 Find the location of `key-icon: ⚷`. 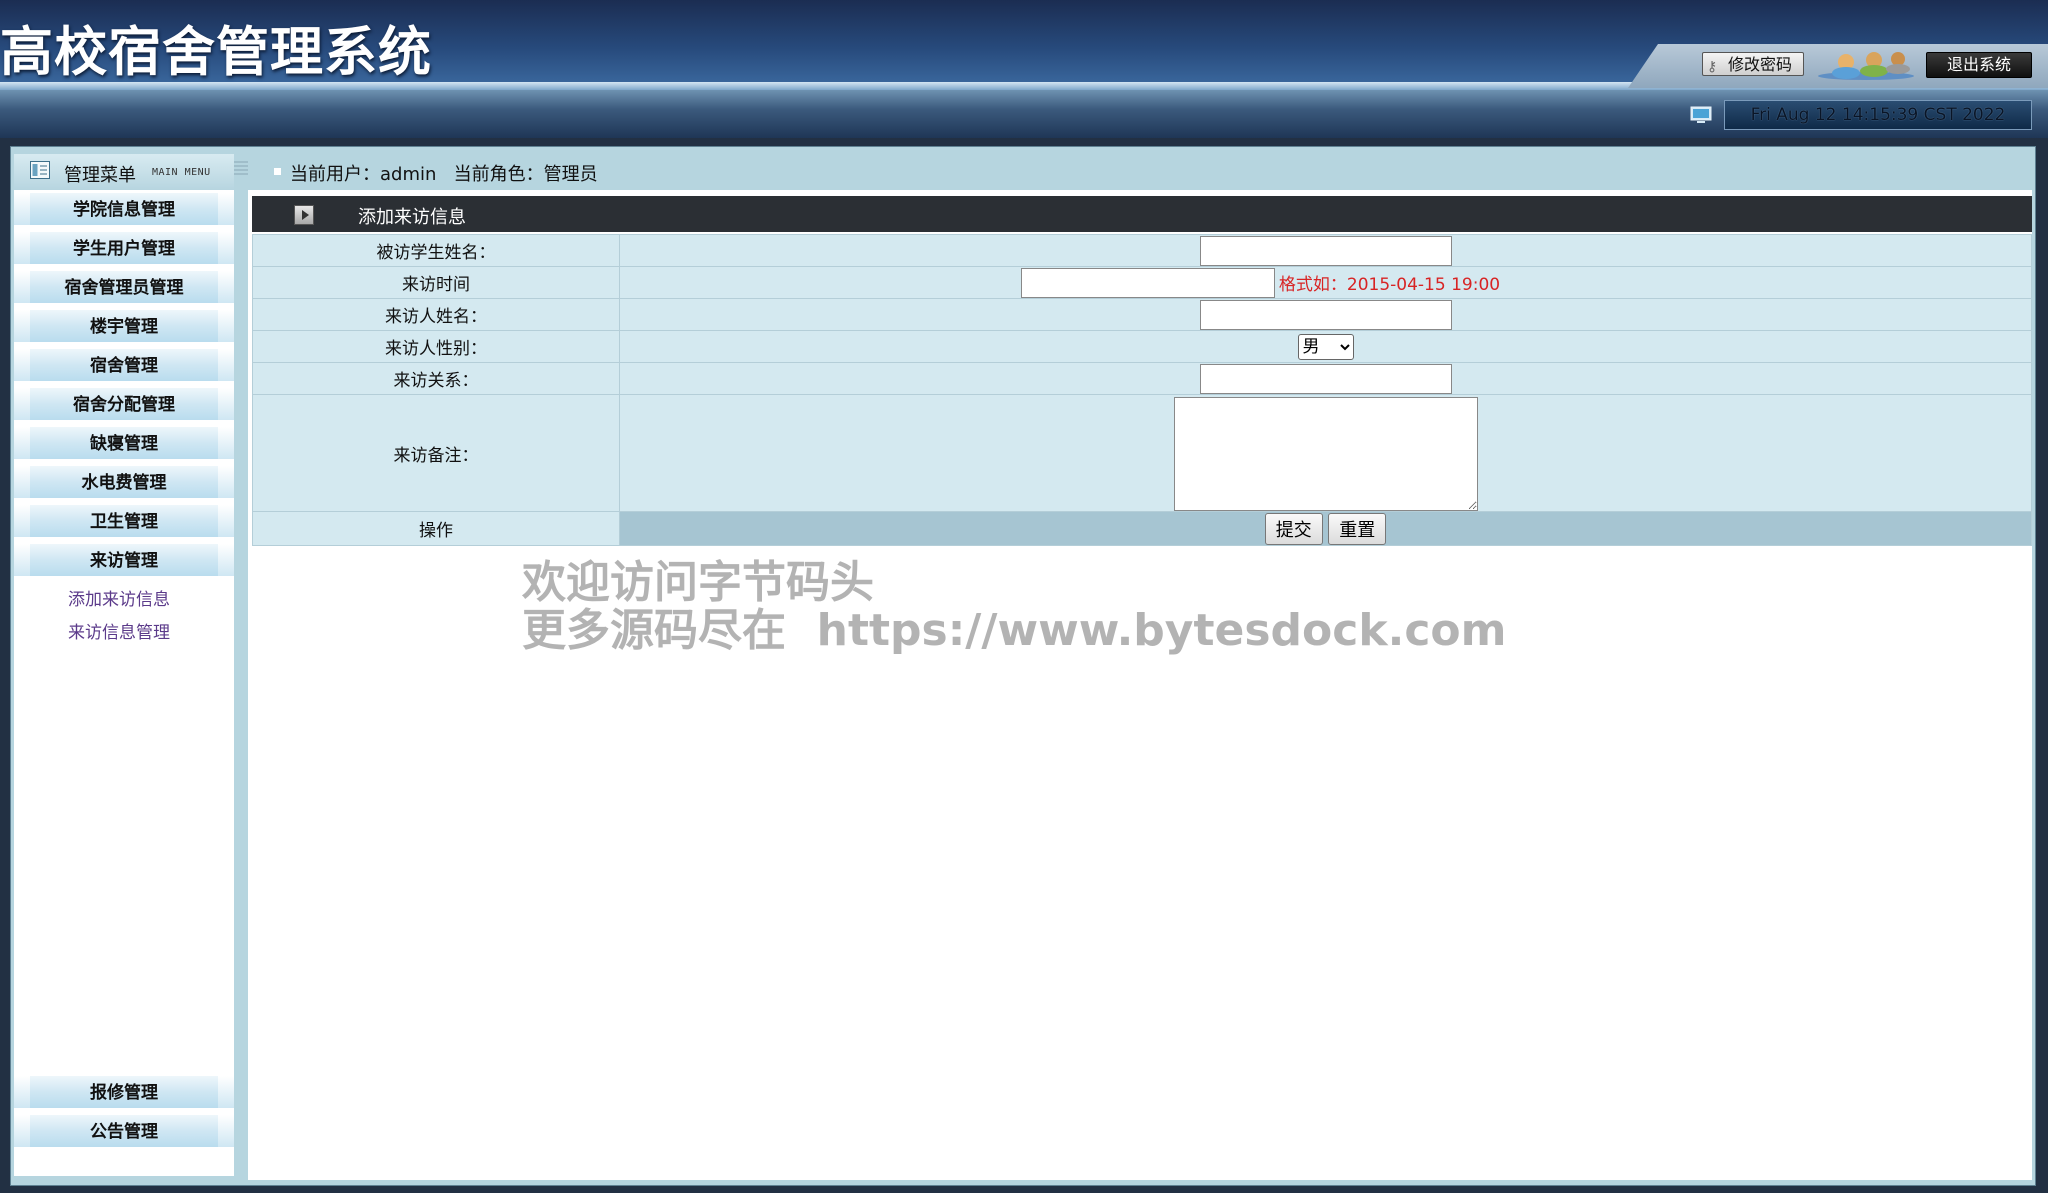

key-icon: ⚷ is located at coordinates (1712, 67).